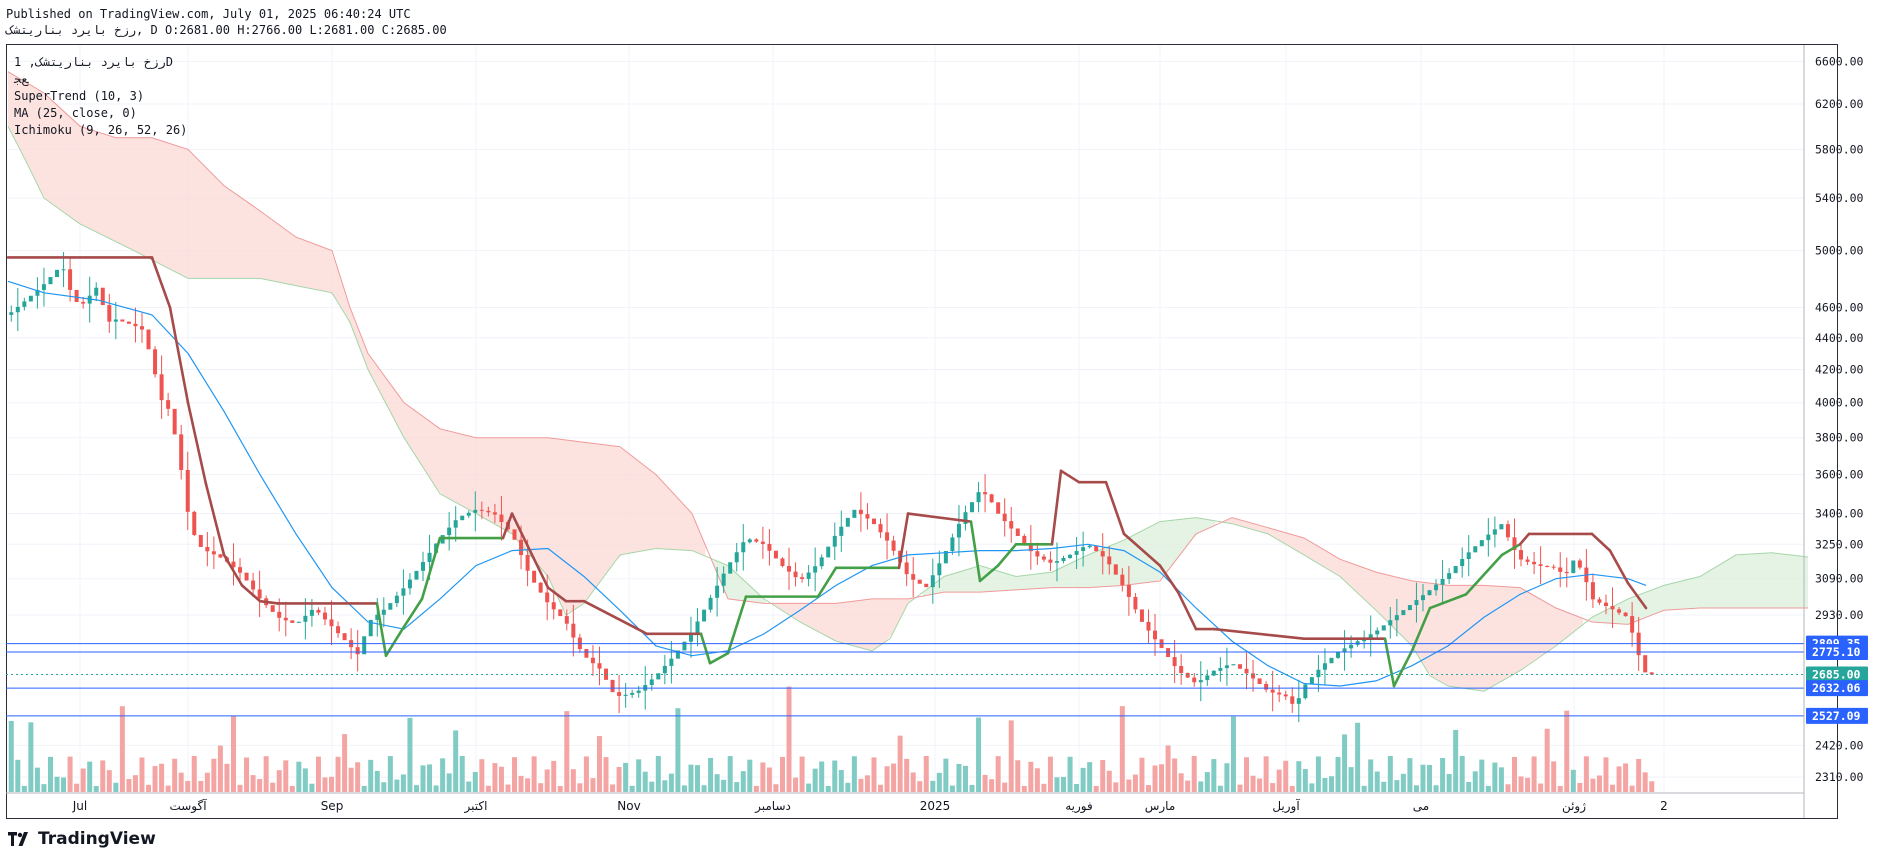 The image size is (1878, 858). I want to click on supertrend-segment, so click(1524, 539).